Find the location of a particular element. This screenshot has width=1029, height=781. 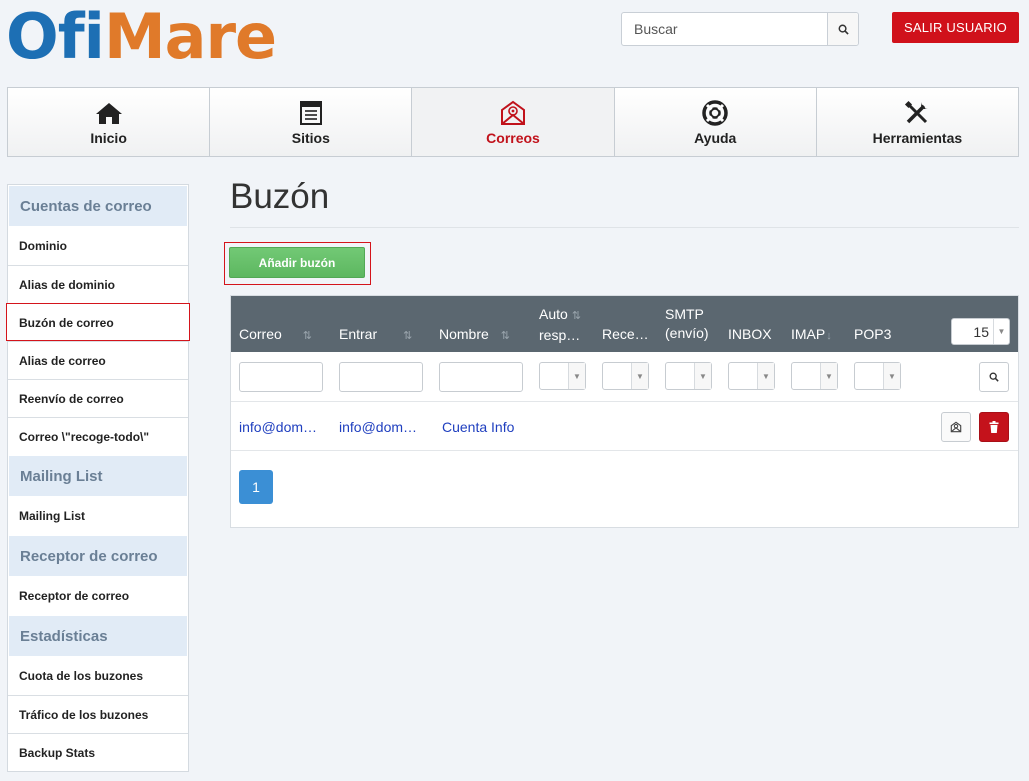

table-row: info@dom… info@dom… Cuenta Info is located at coordinates (624, 426).